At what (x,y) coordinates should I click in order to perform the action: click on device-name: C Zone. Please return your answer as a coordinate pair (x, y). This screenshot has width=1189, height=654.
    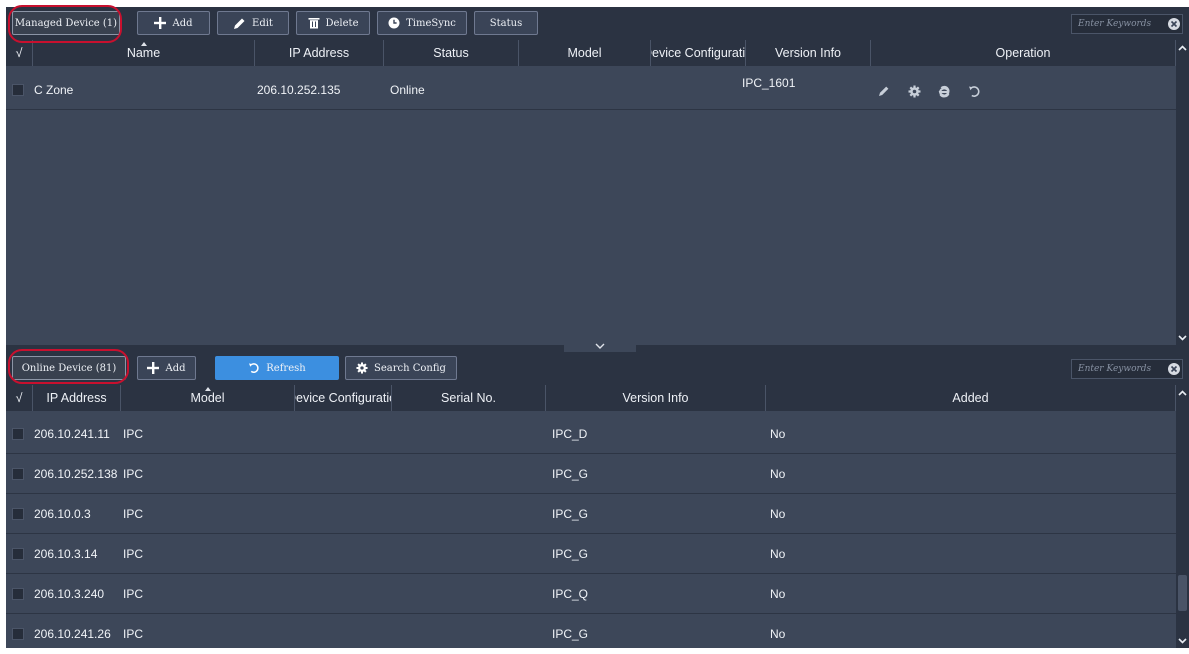
    Looking at the image, I should click on (54, 90).